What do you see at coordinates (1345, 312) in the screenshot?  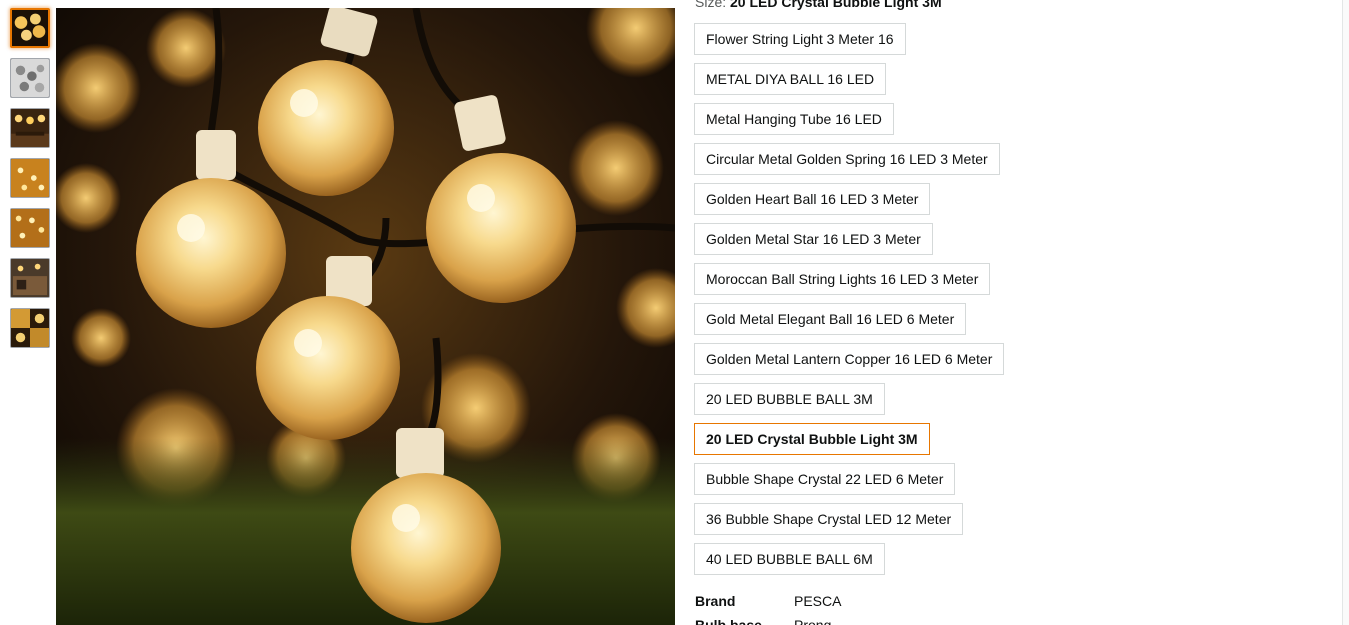 I see `scrollbar` at bounding box center [1345, 312].